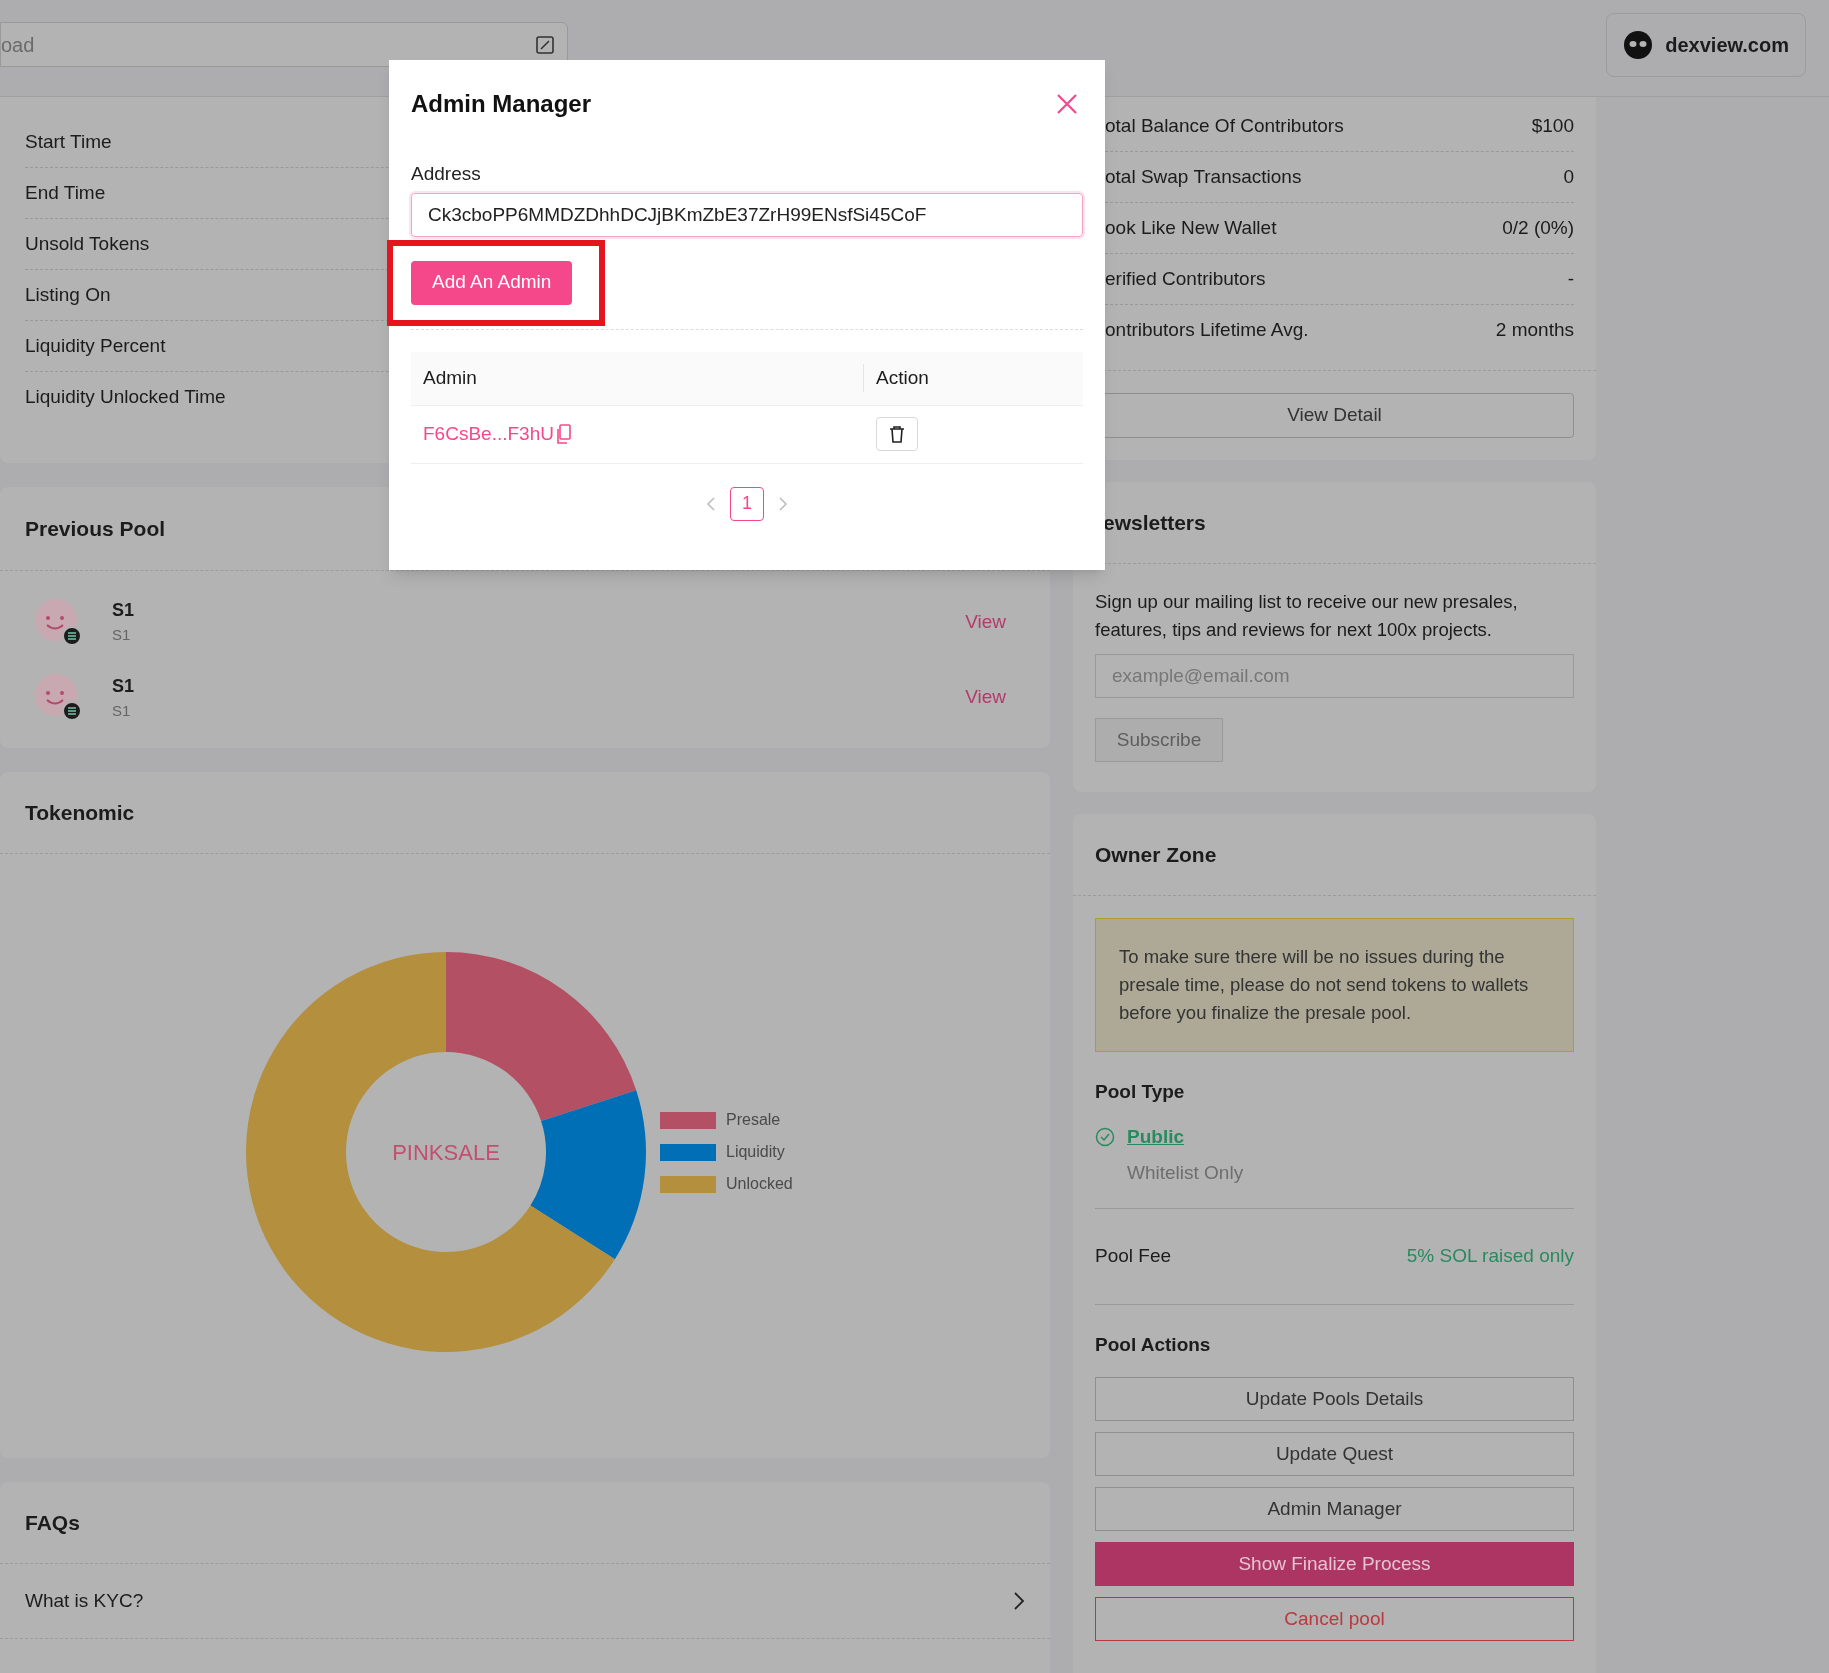 The width and height of the screenshot is (1829, 1673). What do you see at coordinates (65, 192) in the screenshot?
I see `info-label: End Time` at bounding box center [65, 192].